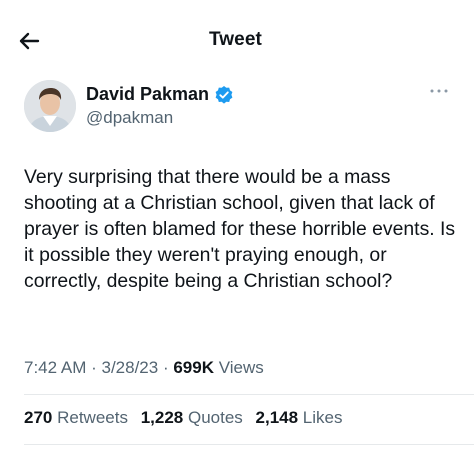 This screenshot has height=456, width=474. I want to click on verified-badge-icon, so click(224, 94).